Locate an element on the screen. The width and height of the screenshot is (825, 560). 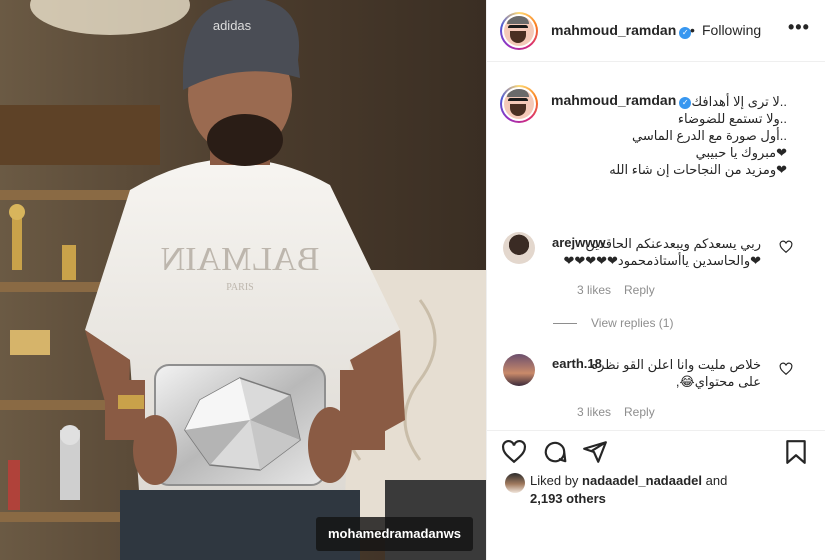
likes-count: 2,193 others is located at coordinates (568, 498).